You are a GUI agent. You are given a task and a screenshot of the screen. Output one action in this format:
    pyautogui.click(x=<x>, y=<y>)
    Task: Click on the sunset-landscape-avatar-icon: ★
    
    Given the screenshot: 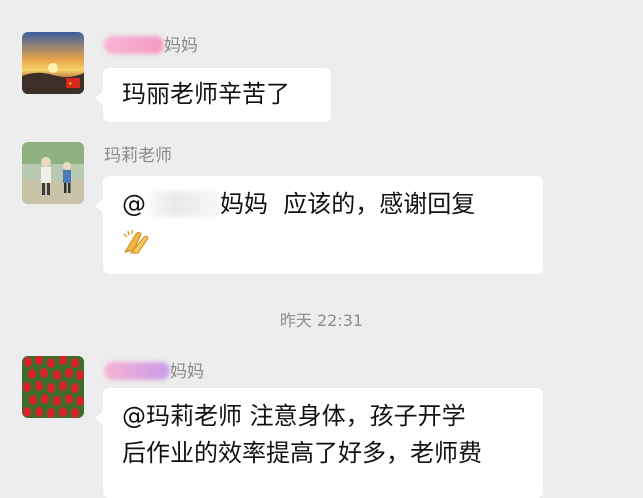 What is the action you would take?
    pyautogui.click(x=53, y=63)
    